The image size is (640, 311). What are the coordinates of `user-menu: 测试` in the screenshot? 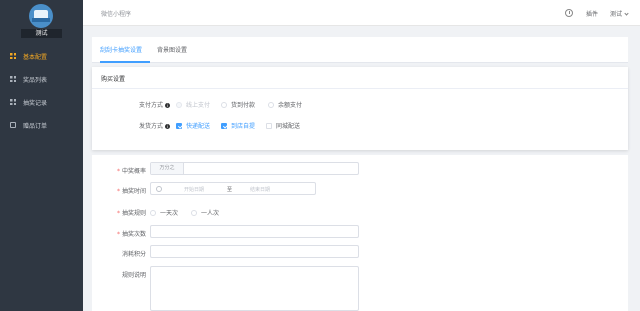 It's located at (619, 13).